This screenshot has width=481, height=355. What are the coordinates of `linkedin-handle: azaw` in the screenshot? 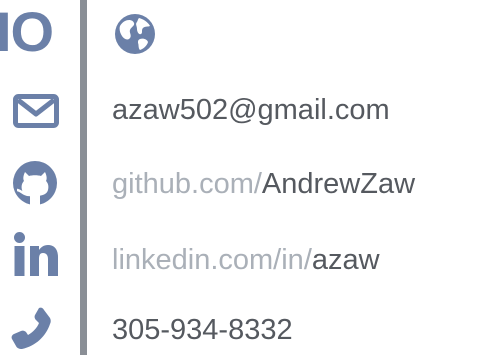 It's located at (345, 260).